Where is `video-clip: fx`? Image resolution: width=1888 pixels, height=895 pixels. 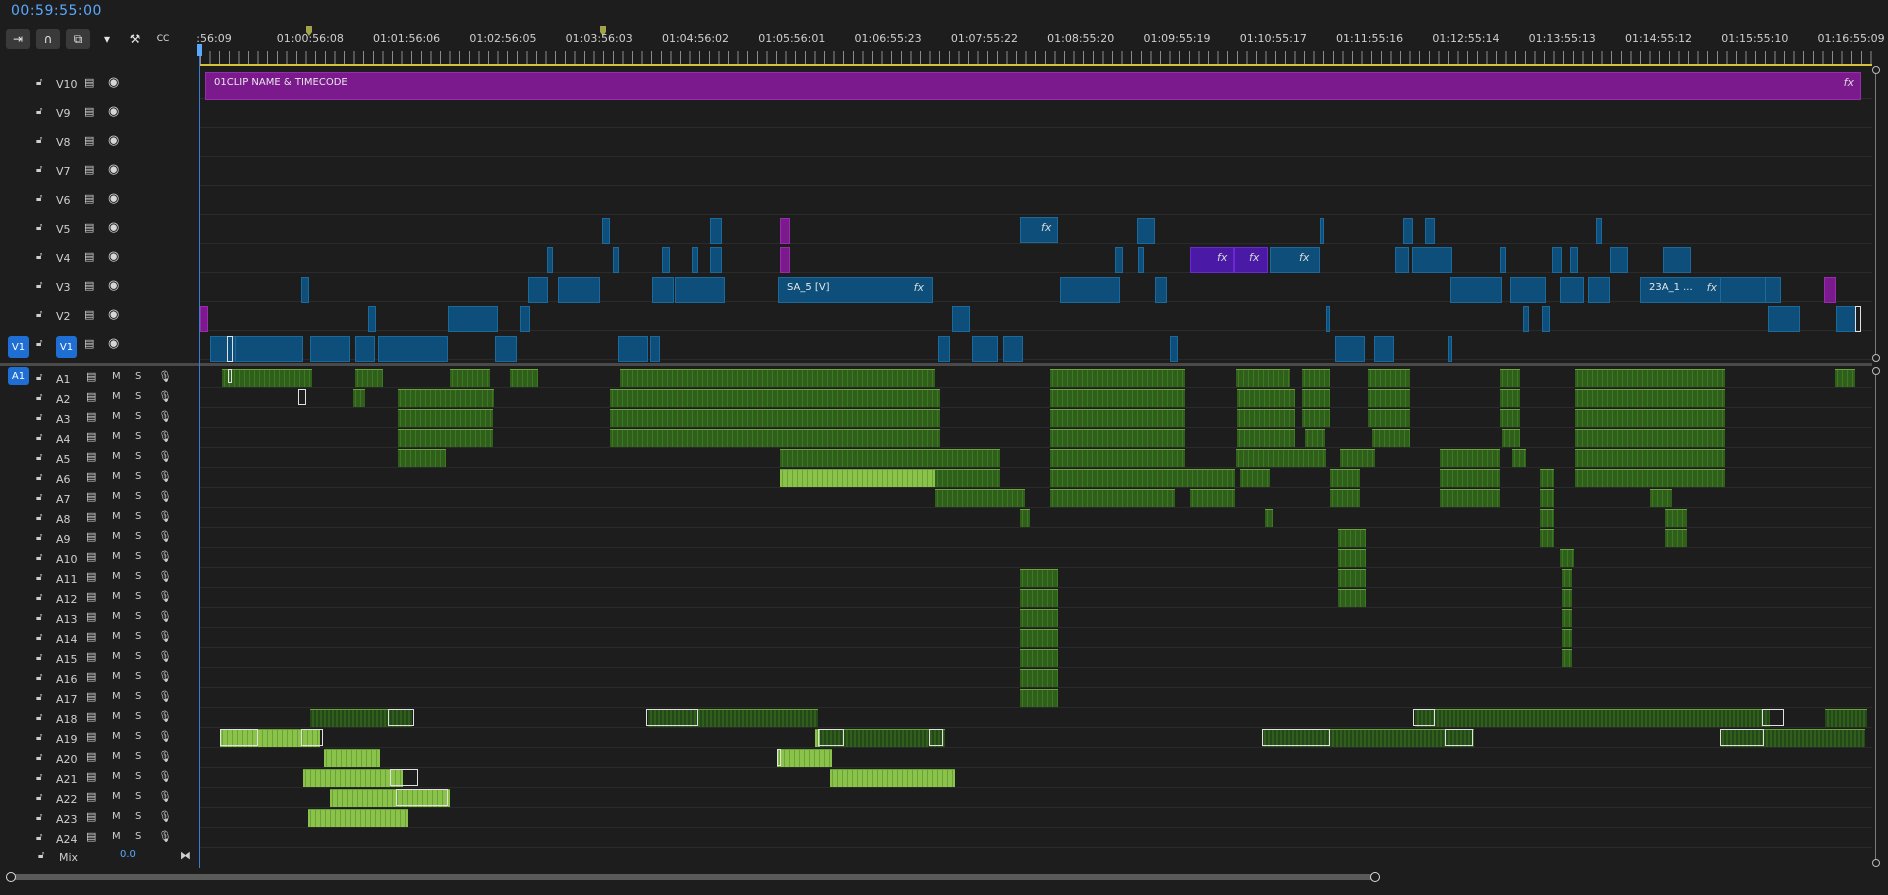 video-clip: fx is located at coordinates (1251, 260).